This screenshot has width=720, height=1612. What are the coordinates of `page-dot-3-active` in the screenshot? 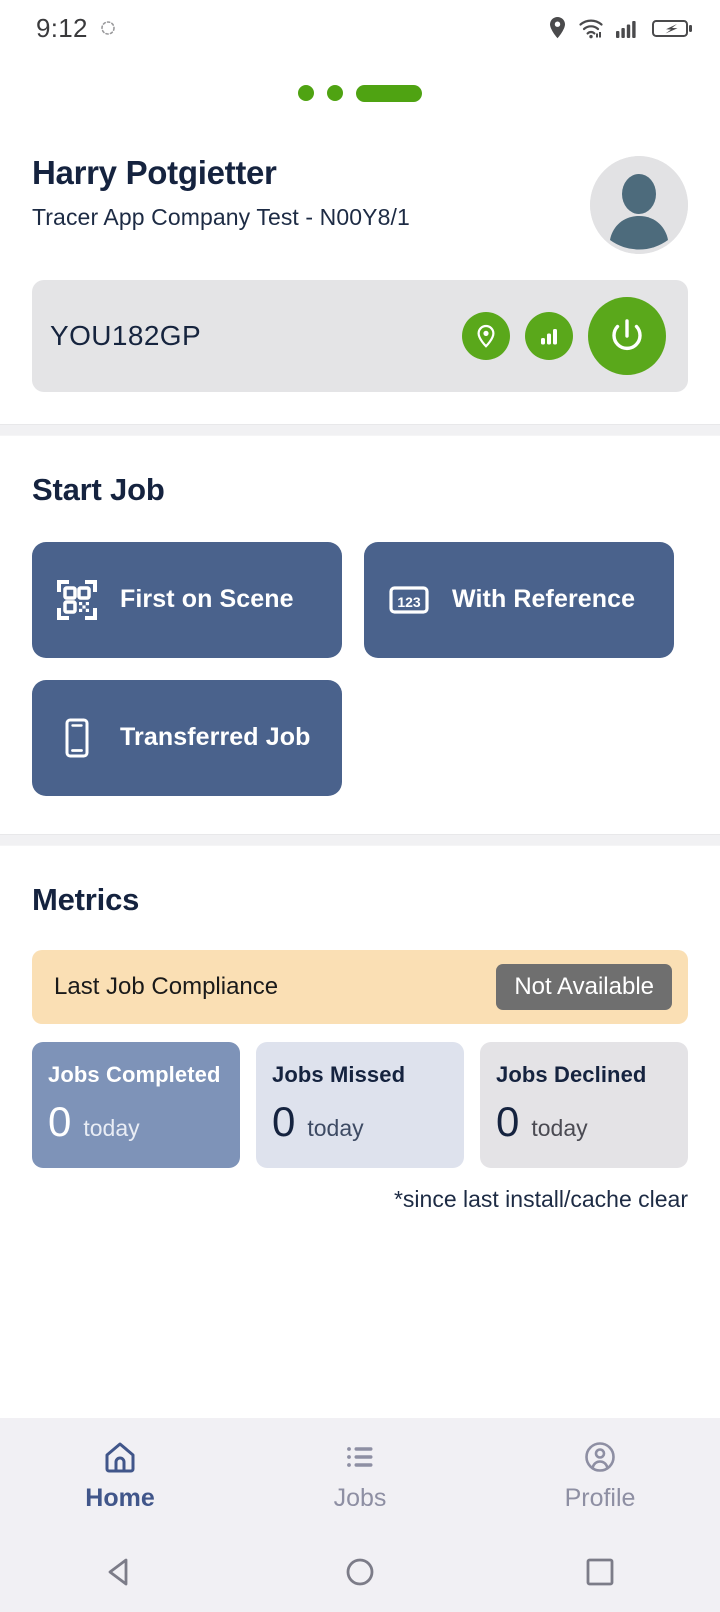 It's located at (389, 93).